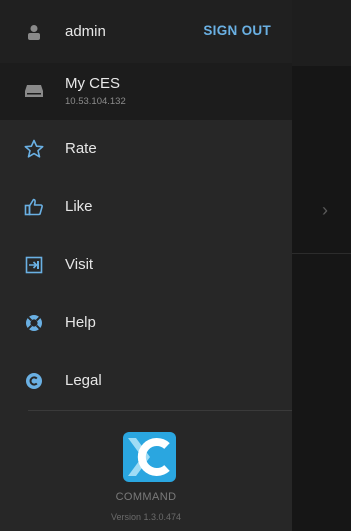 Image resolution: width=351 pixels, height=531 pixels. Describe the element at coordinates (33, 207) in the screenshot. I see `thumbs-up-icon` at that location.